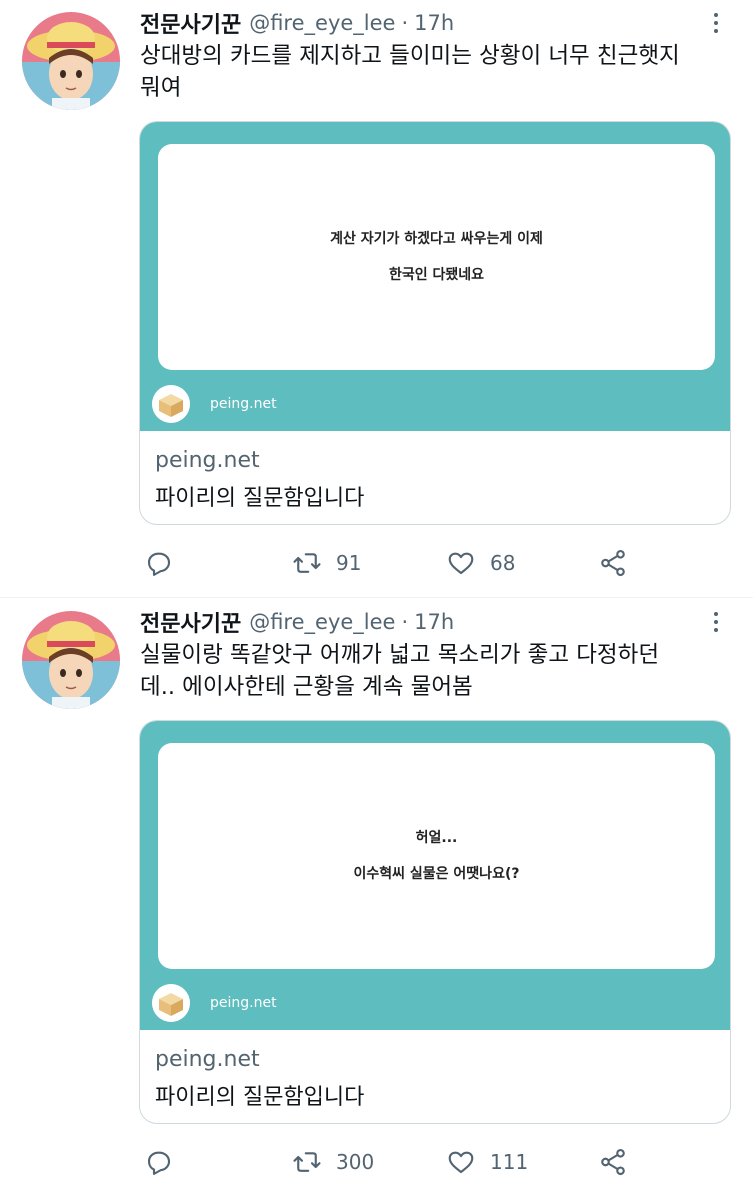  I want to click on tweet-text-line: 상대방의 카드를 제지하고 들이미는 상황이 너무 친근햇지, so click(410, 56).